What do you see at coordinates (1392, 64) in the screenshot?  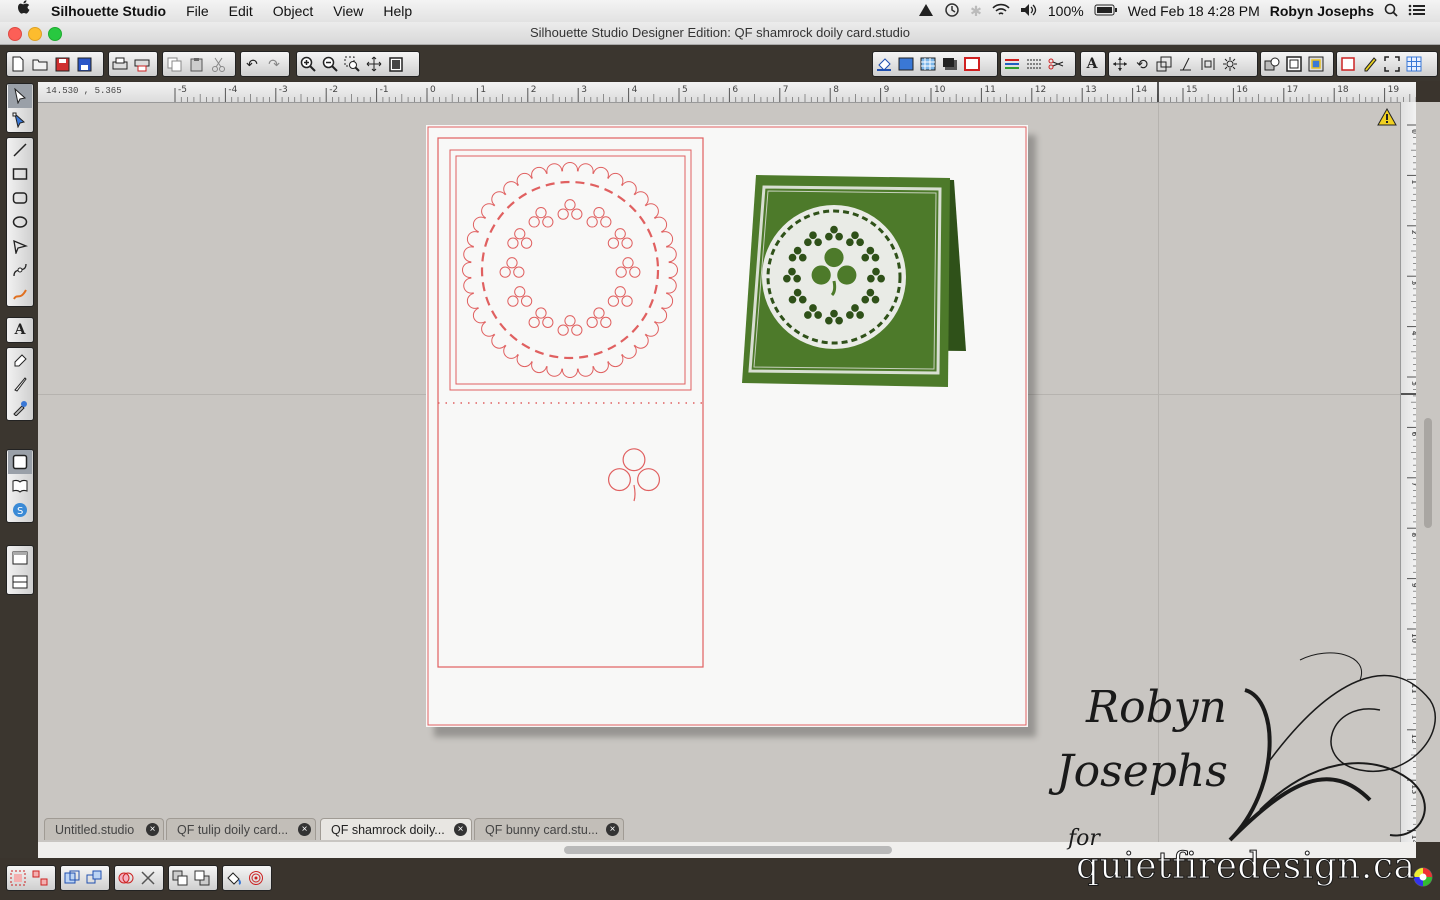 I see `fullscreen-icon` at bounding box center [1392, 64].